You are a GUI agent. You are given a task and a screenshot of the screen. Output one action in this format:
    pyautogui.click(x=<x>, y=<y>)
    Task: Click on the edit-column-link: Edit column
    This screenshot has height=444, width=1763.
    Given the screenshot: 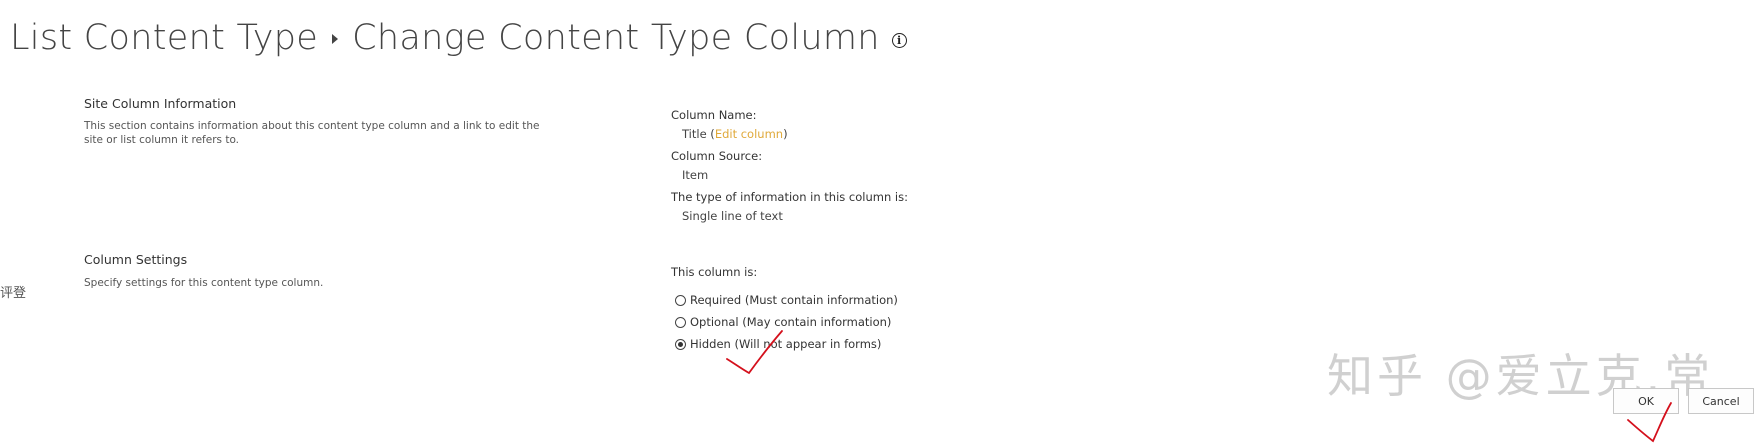 What is the action you would take?
    pyautogui.click(x=749, y=134)
    